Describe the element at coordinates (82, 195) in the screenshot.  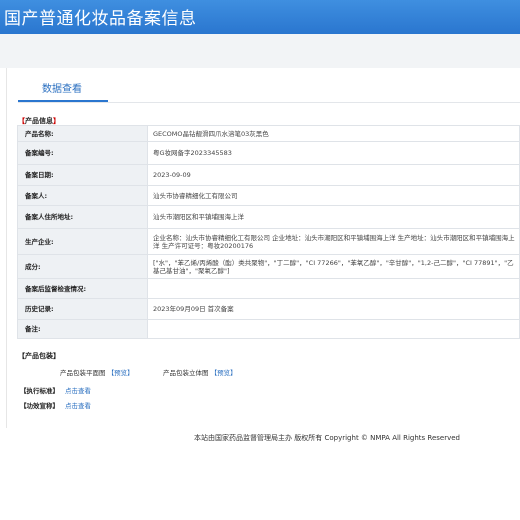
I see `row-label-registrant: 备案人:` at that location.